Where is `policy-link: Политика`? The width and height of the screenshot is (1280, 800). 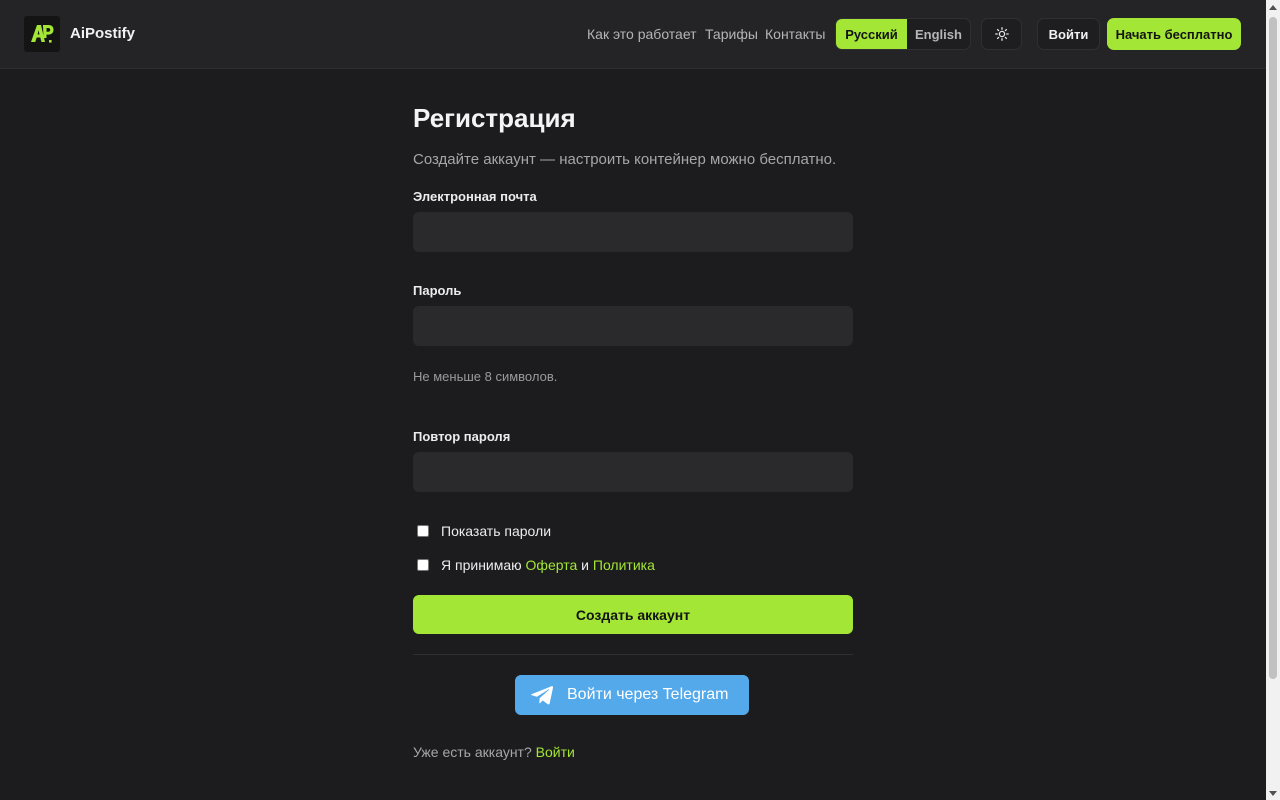 policy-link: Политика is located at coordinates (624, 565).